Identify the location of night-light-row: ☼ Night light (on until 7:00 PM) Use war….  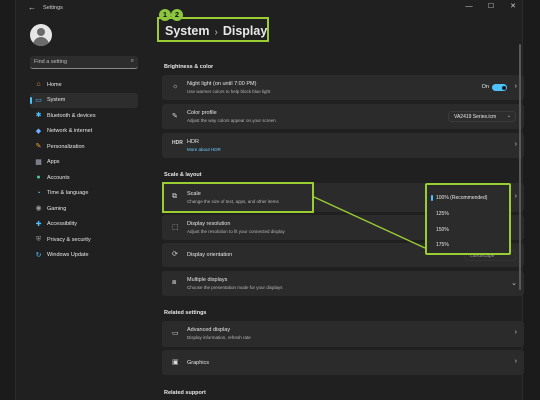
(343, 87).